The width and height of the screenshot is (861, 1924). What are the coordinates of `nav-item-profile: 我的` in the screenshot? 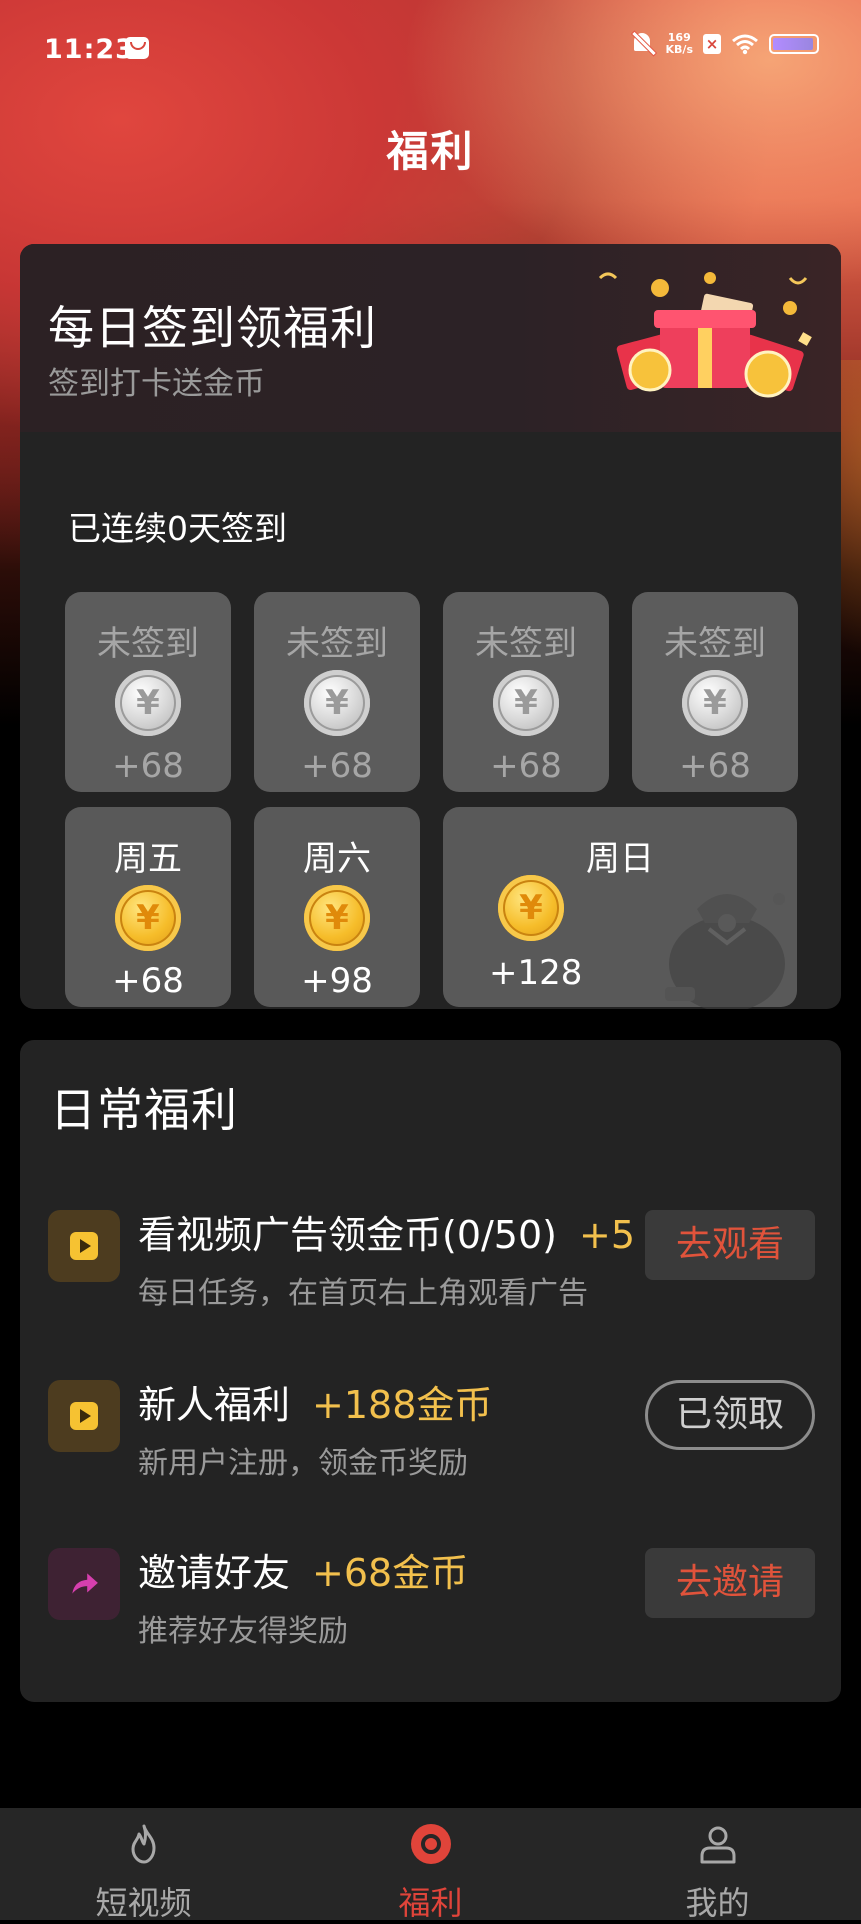 It's located at (717, 1865).